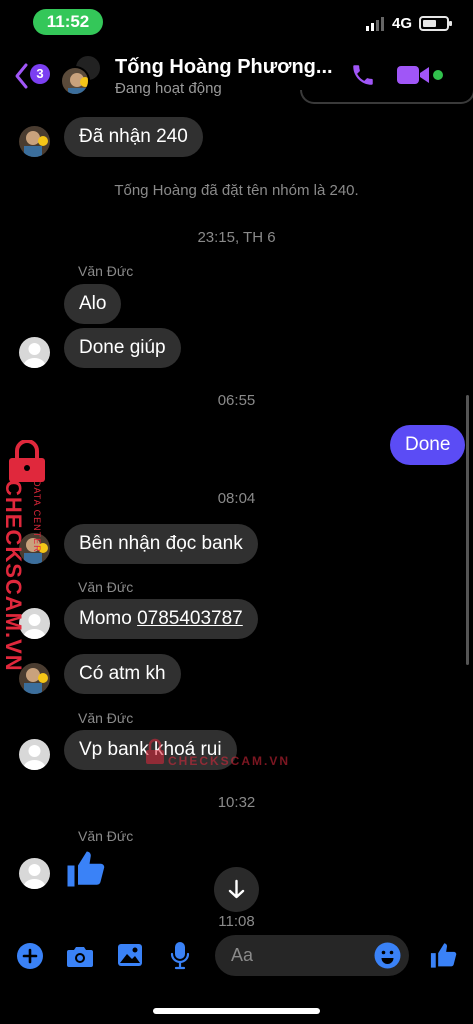 The height and width of the screenshot is (1024, 473). Describe the element at coordinates (435, 23) in the screenshot. I see `battery-icon` at that location.